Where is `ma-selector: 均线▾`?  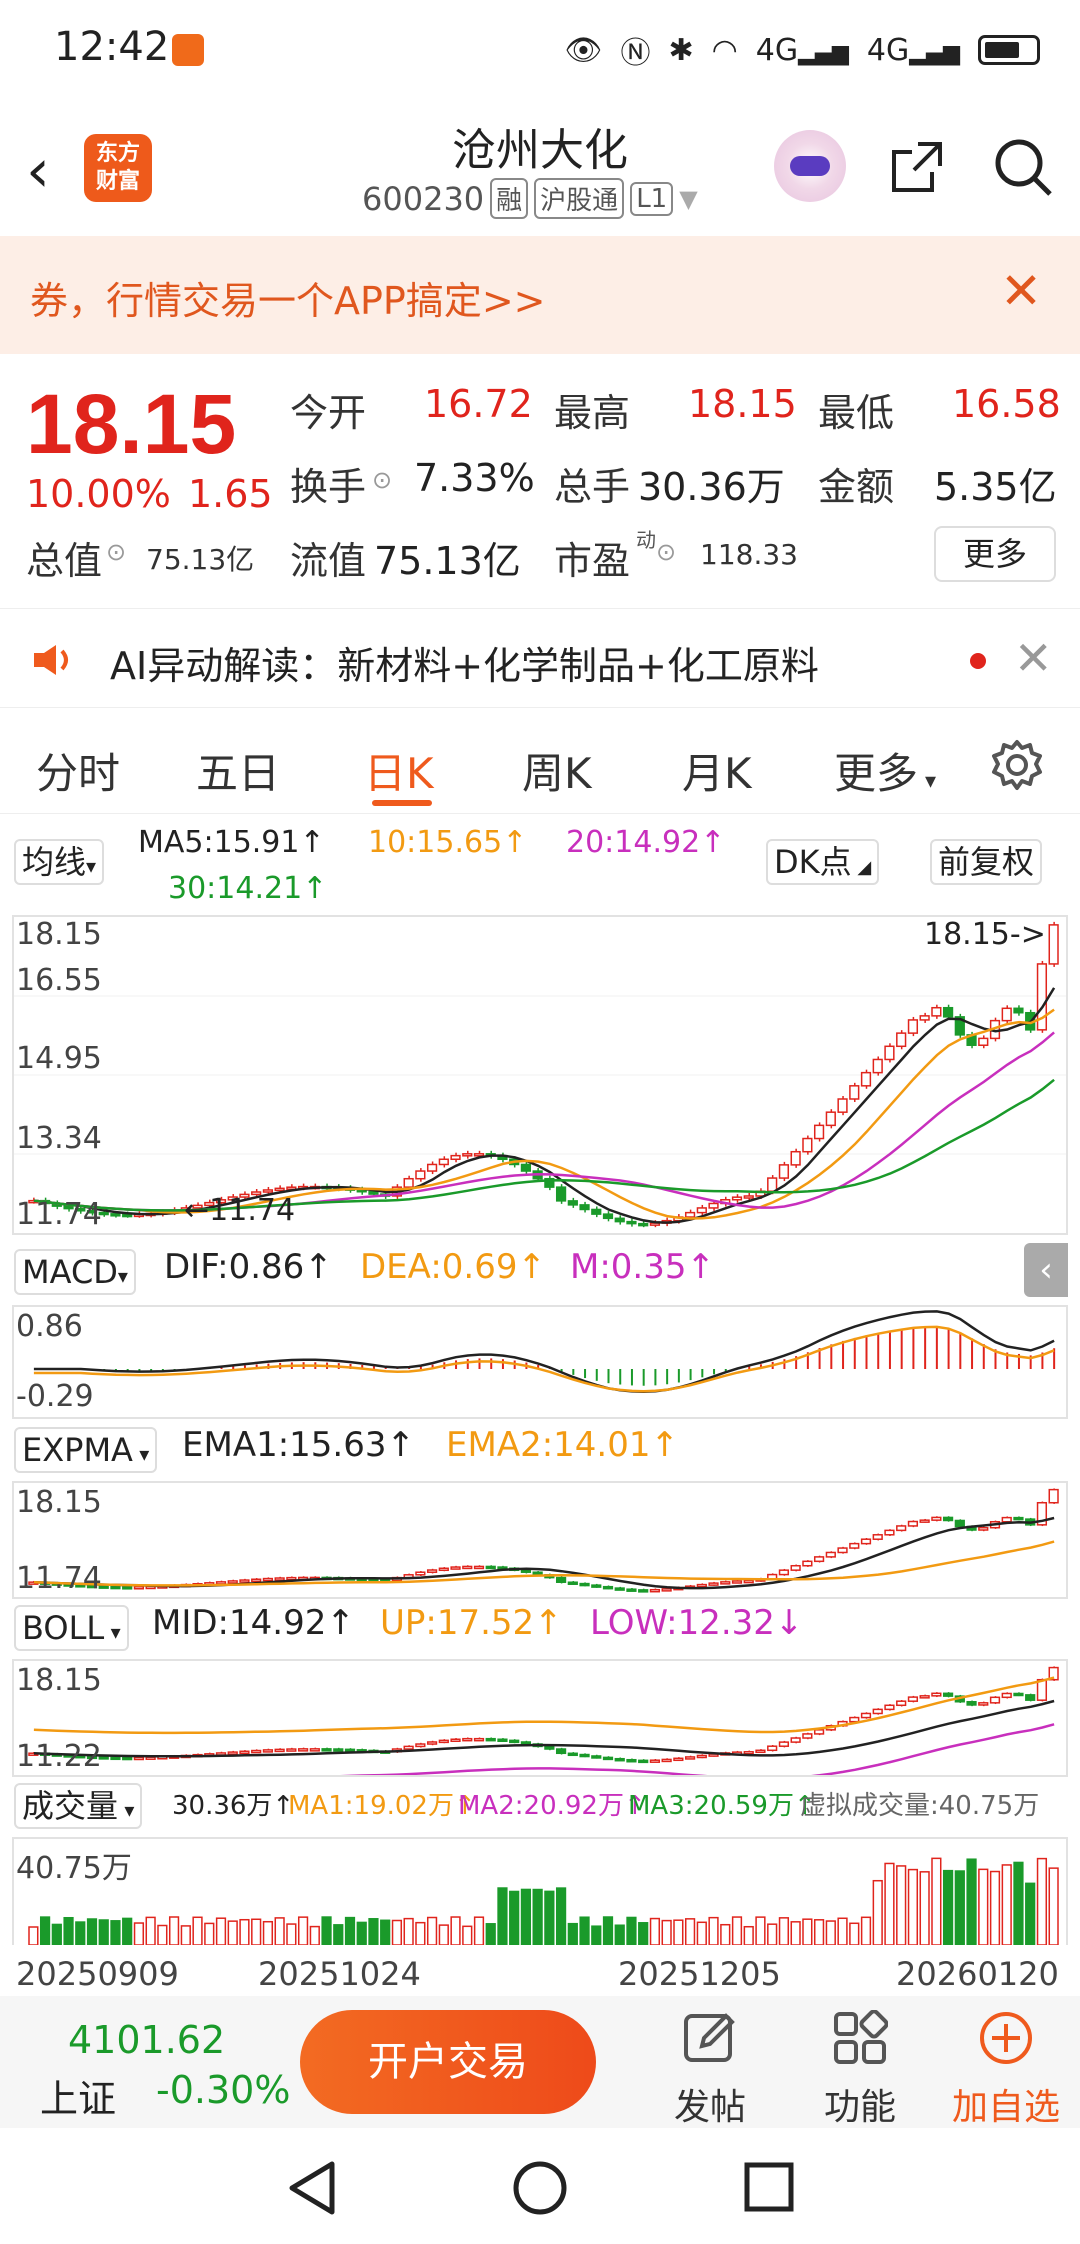
ma-selector: 均线▾ is located at coordinates (59, 862).